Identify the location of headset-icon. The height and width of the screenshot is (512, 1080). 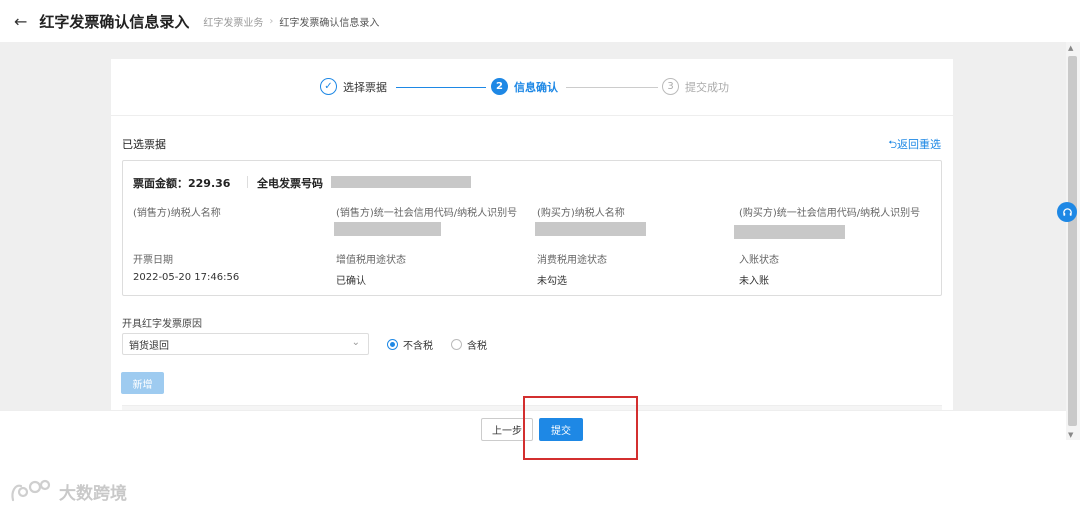
(1067, 212).